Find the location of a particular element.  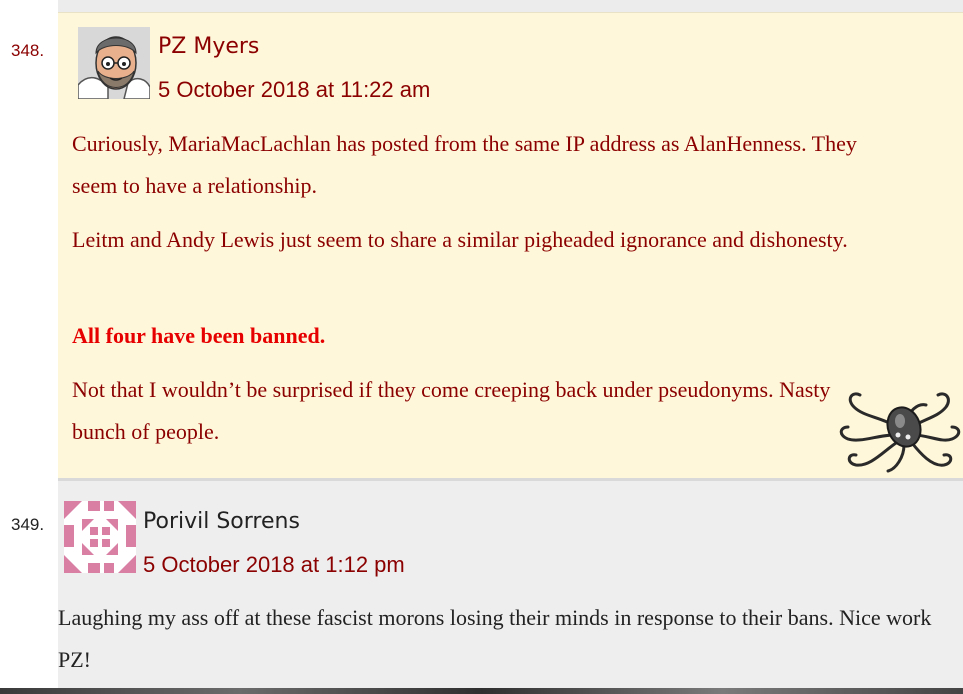

comment-author-name: Porivil Sorrens is located at coordinates (221, 521).